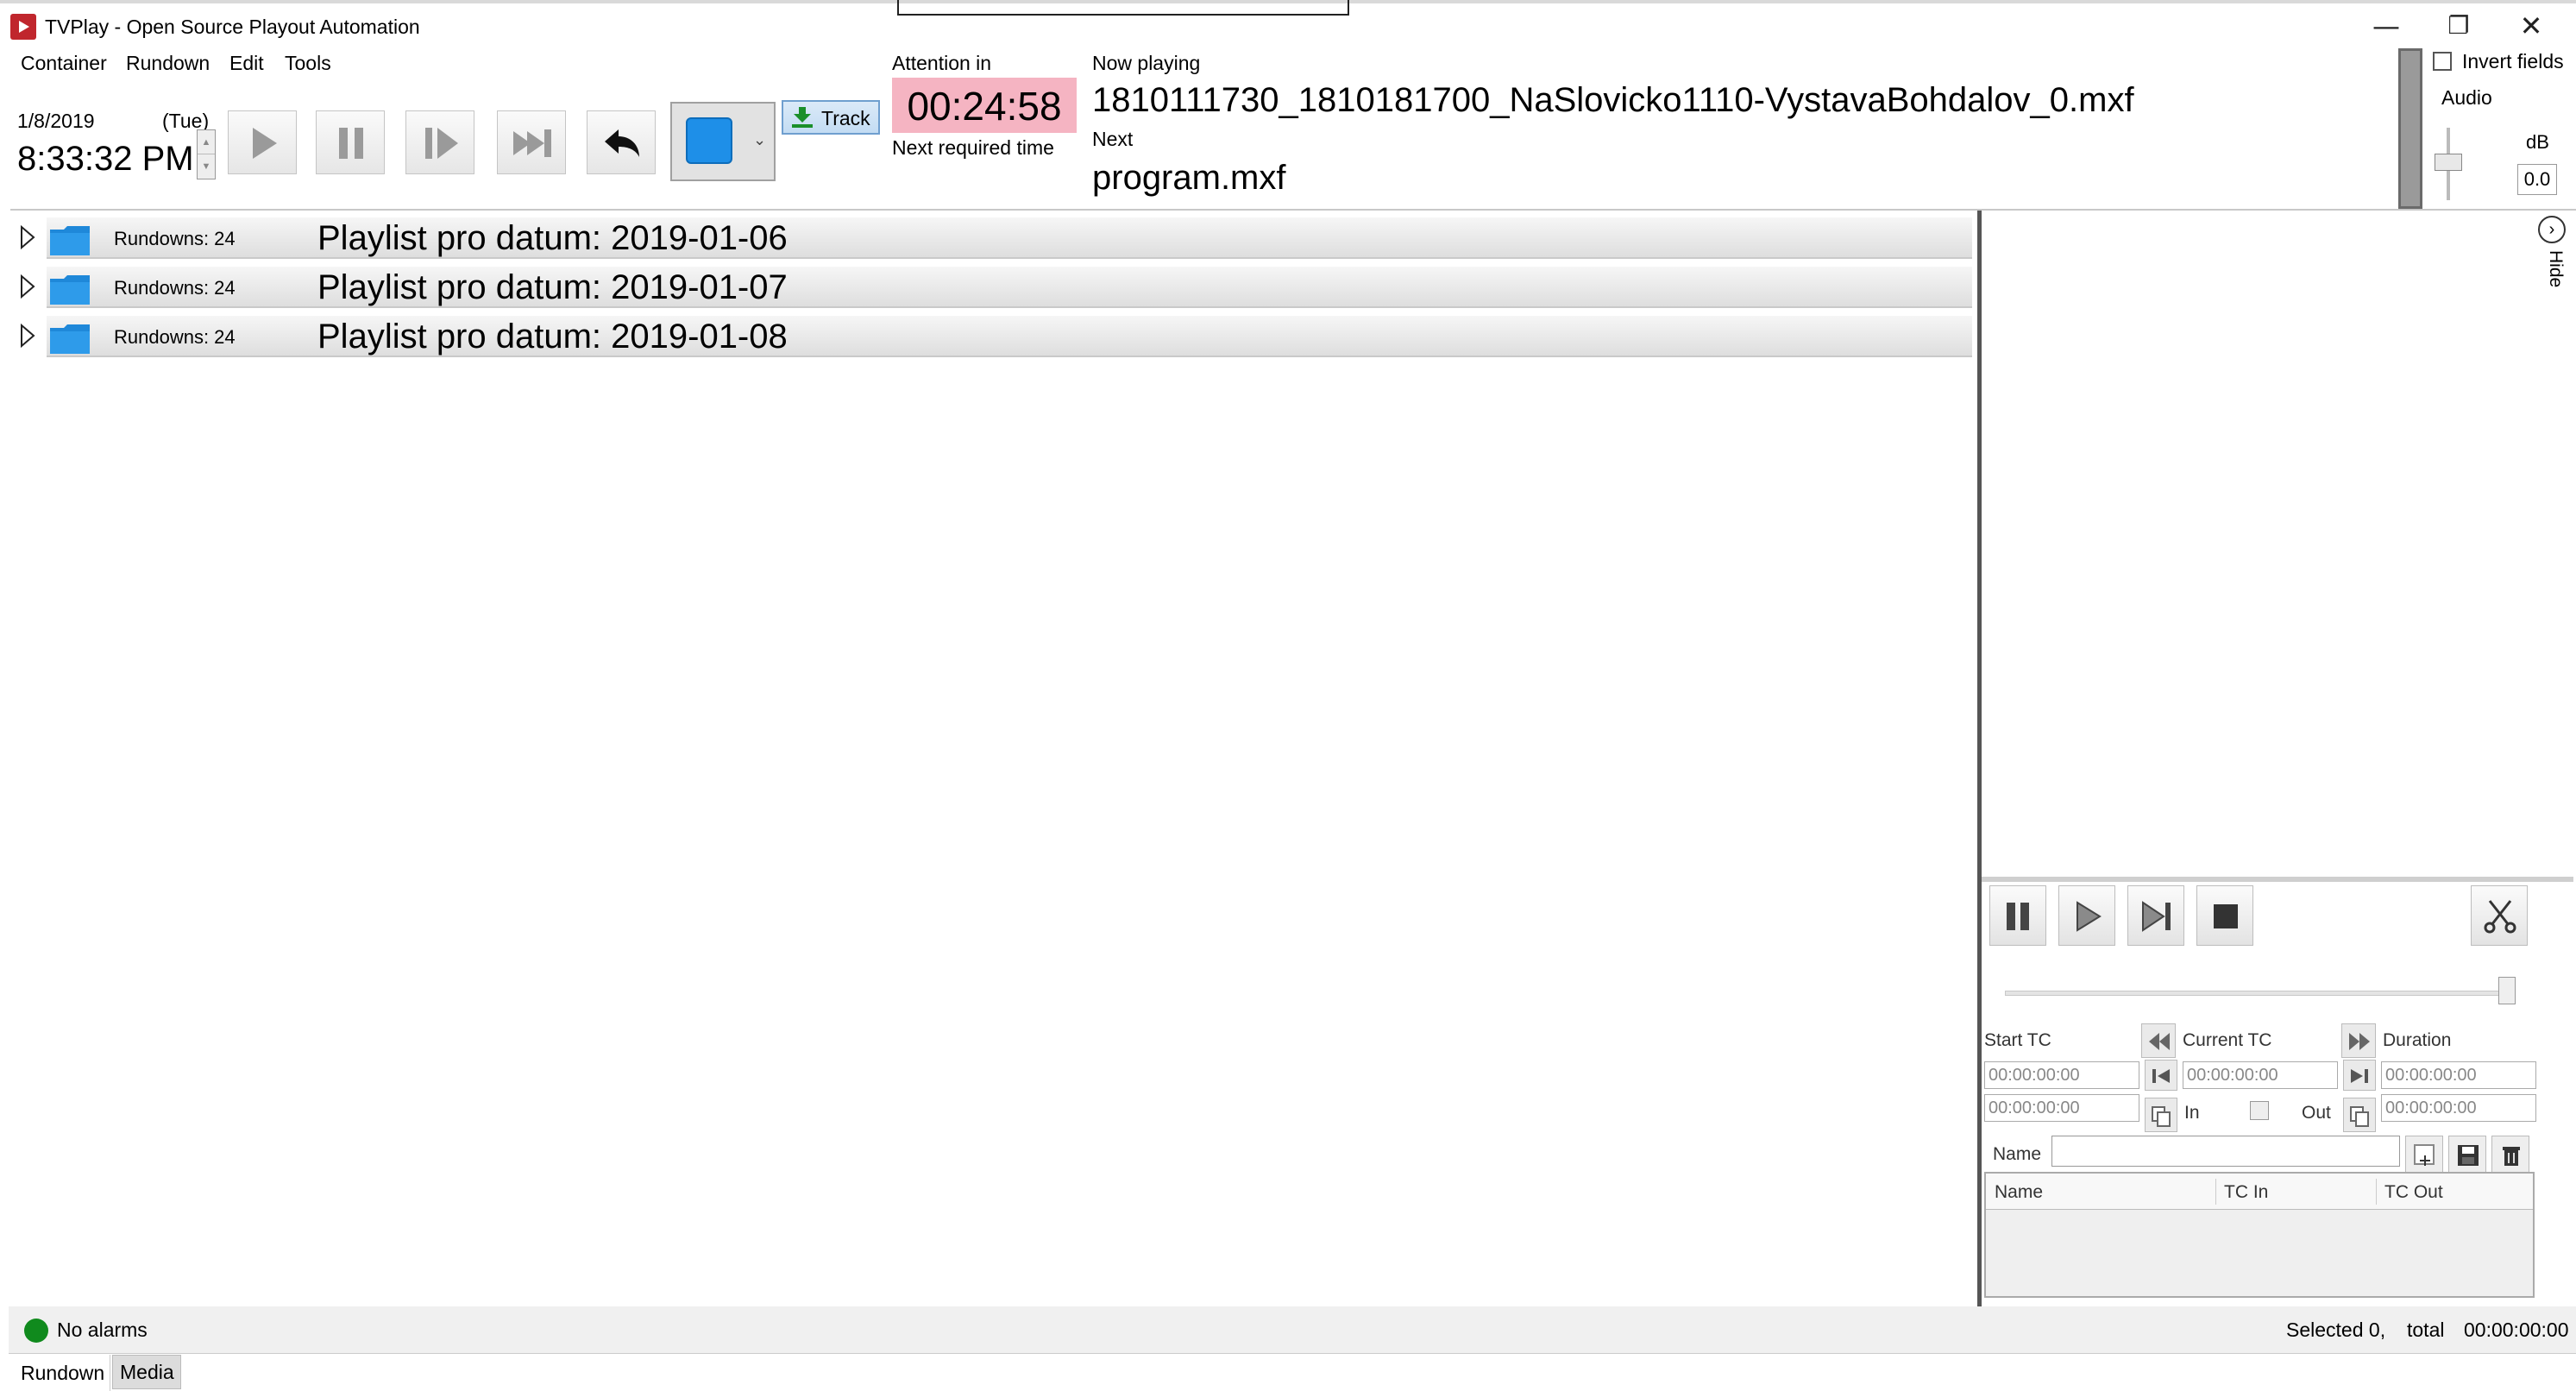 This screenshot has width=2576, height=1391. What do you see at coordinates (23, 27) in the screenshot?
I see `app-icon` at bounding box center [23, 27].